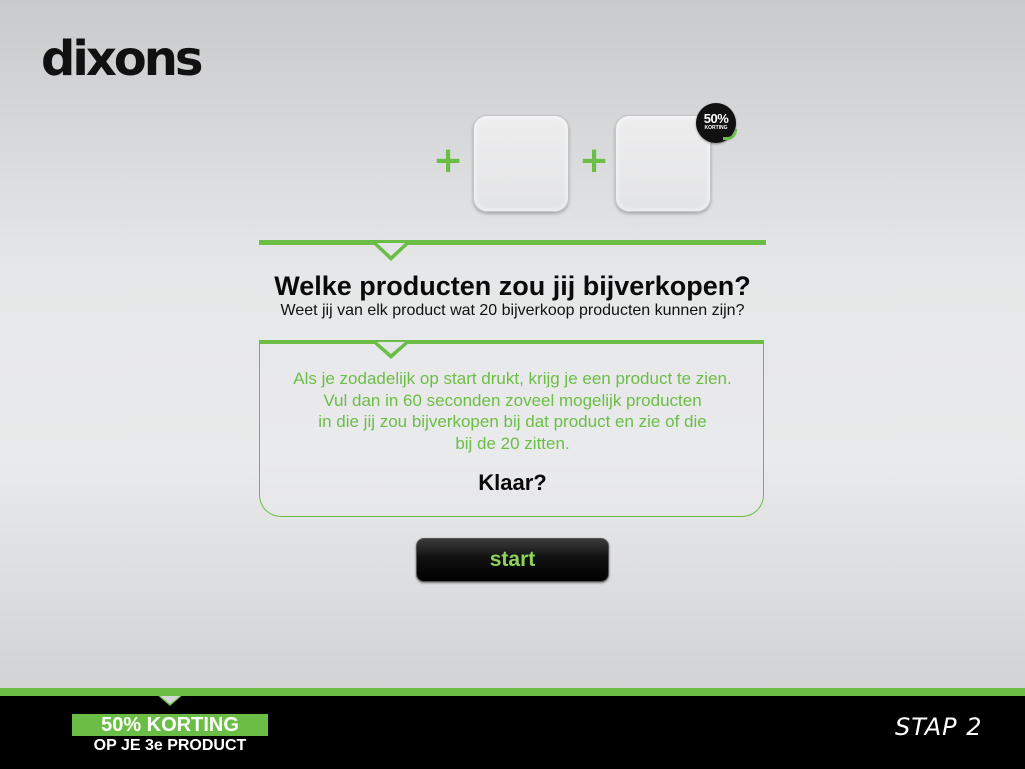  Describe the element at coordinates (730, 134) in the screenshot. I see `sticker-curl-icon` at that location.